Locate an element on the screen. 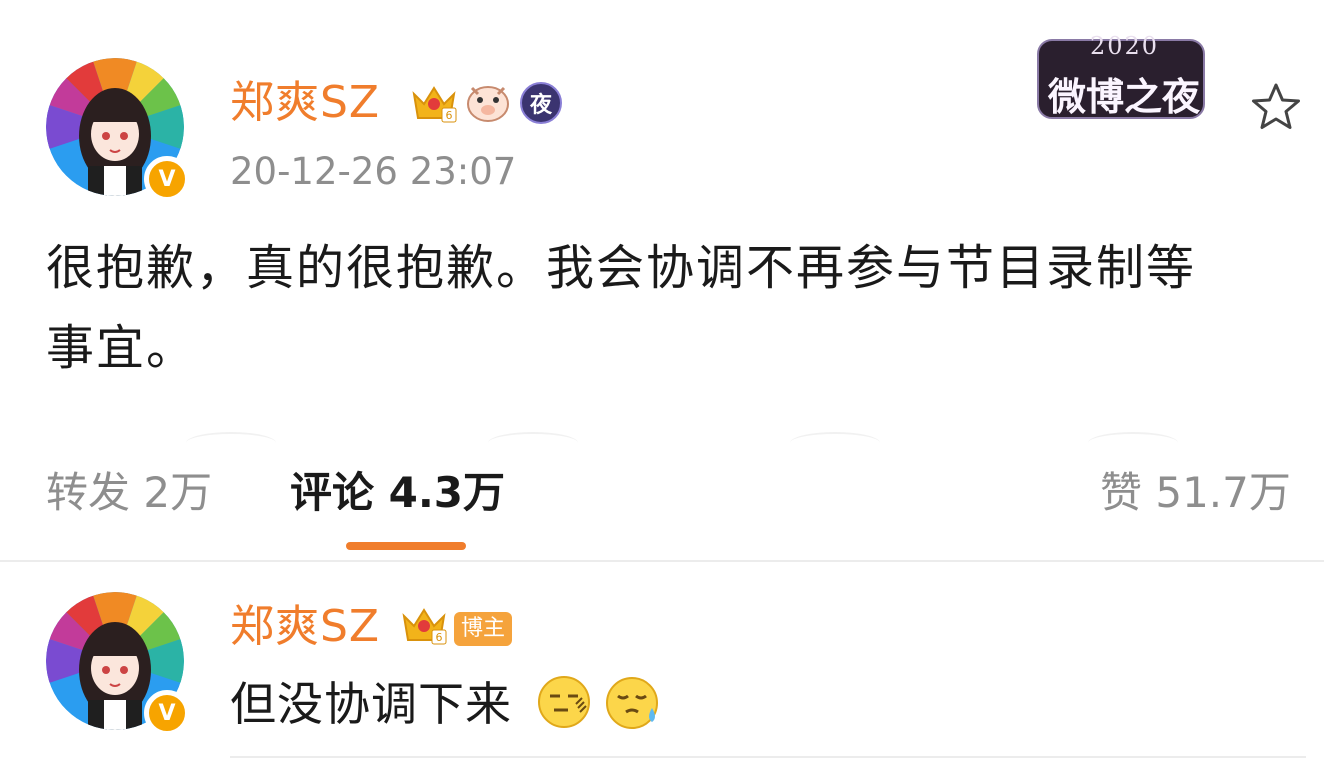  event-badge: 2020 微博之夜 is located at coordinates (1122, 77).